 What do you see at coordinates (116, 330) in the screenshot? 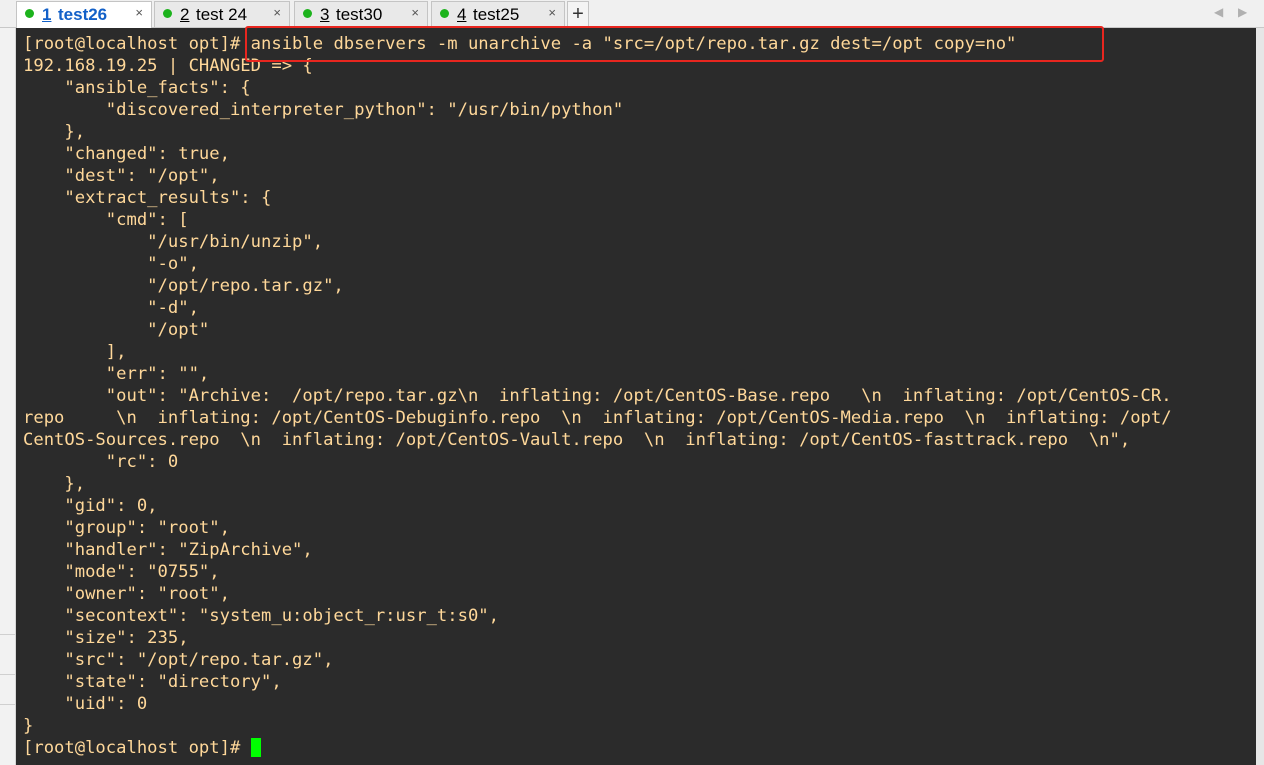
I see `output-line: "/opt"` at bounding box center [116, 330].